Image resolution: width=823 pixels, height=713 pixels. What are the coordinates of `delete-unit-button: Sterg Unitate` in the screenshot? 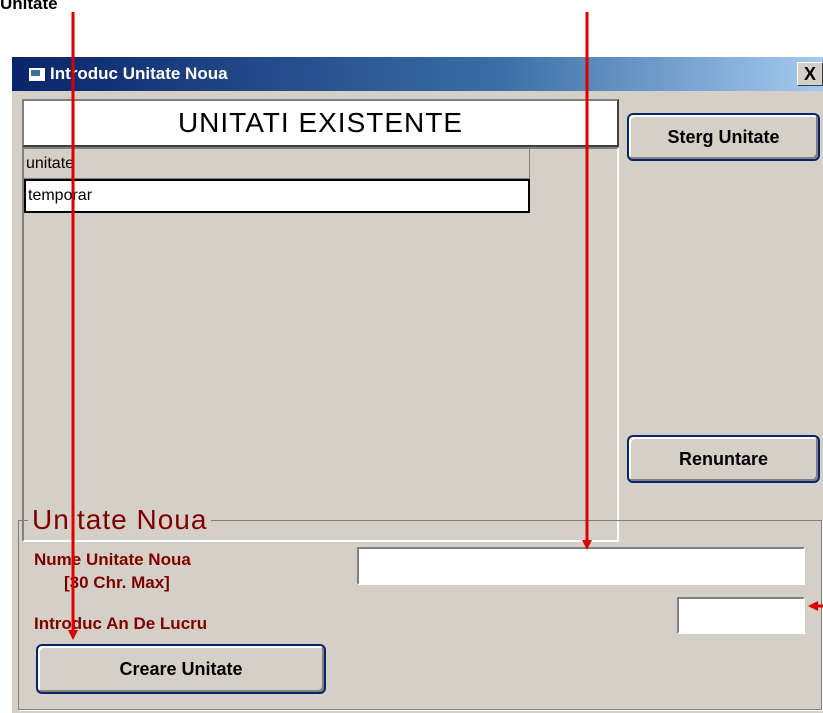 It's located at (723, 137).